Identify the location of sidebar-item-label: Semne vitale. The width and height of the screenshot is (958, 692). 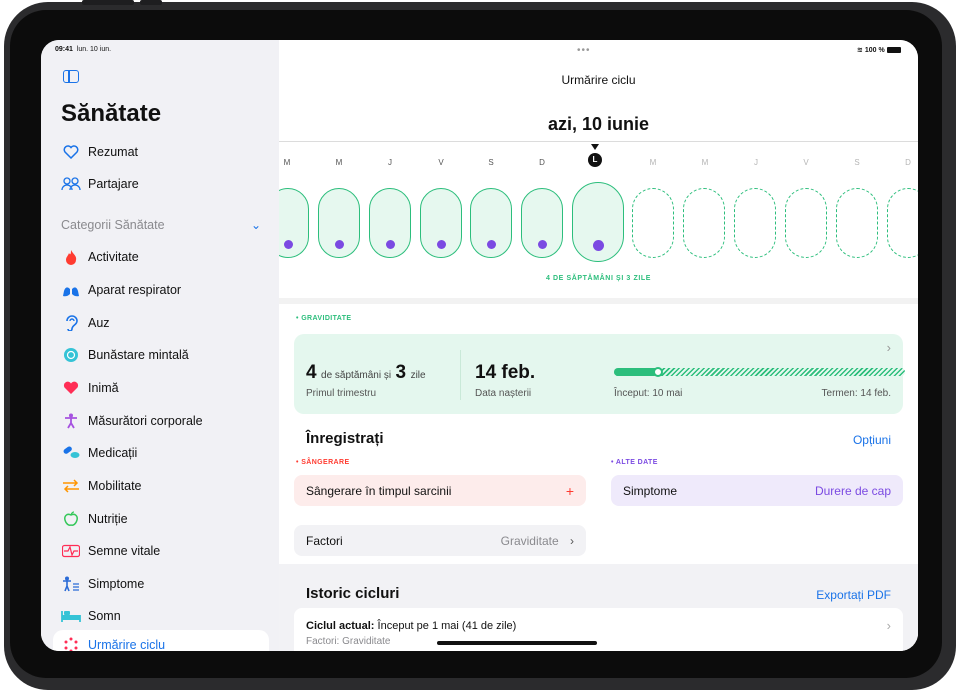
(124, 551).